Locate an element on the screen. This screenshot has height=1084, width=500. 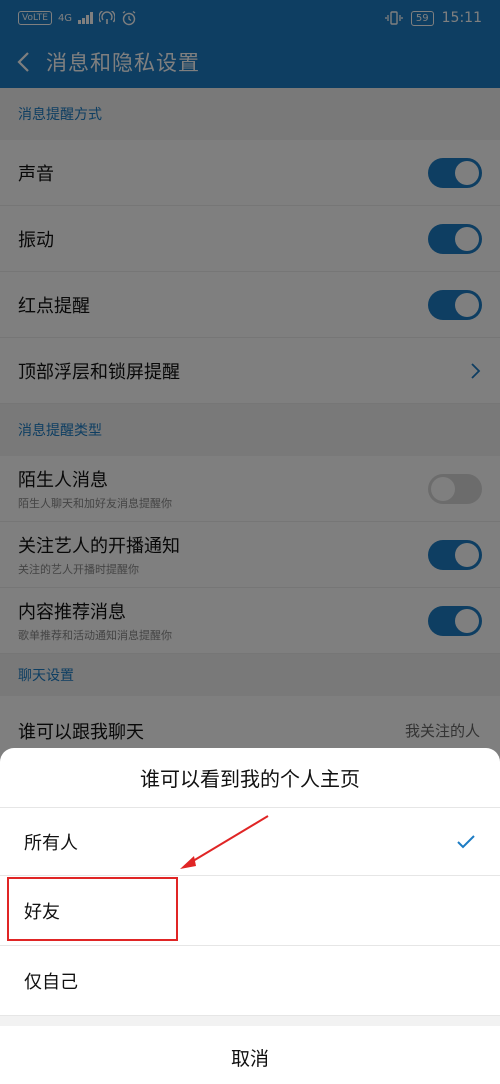
sheet-title: 谁可以看到我的个人主页 is located at coordinates (250, 778).